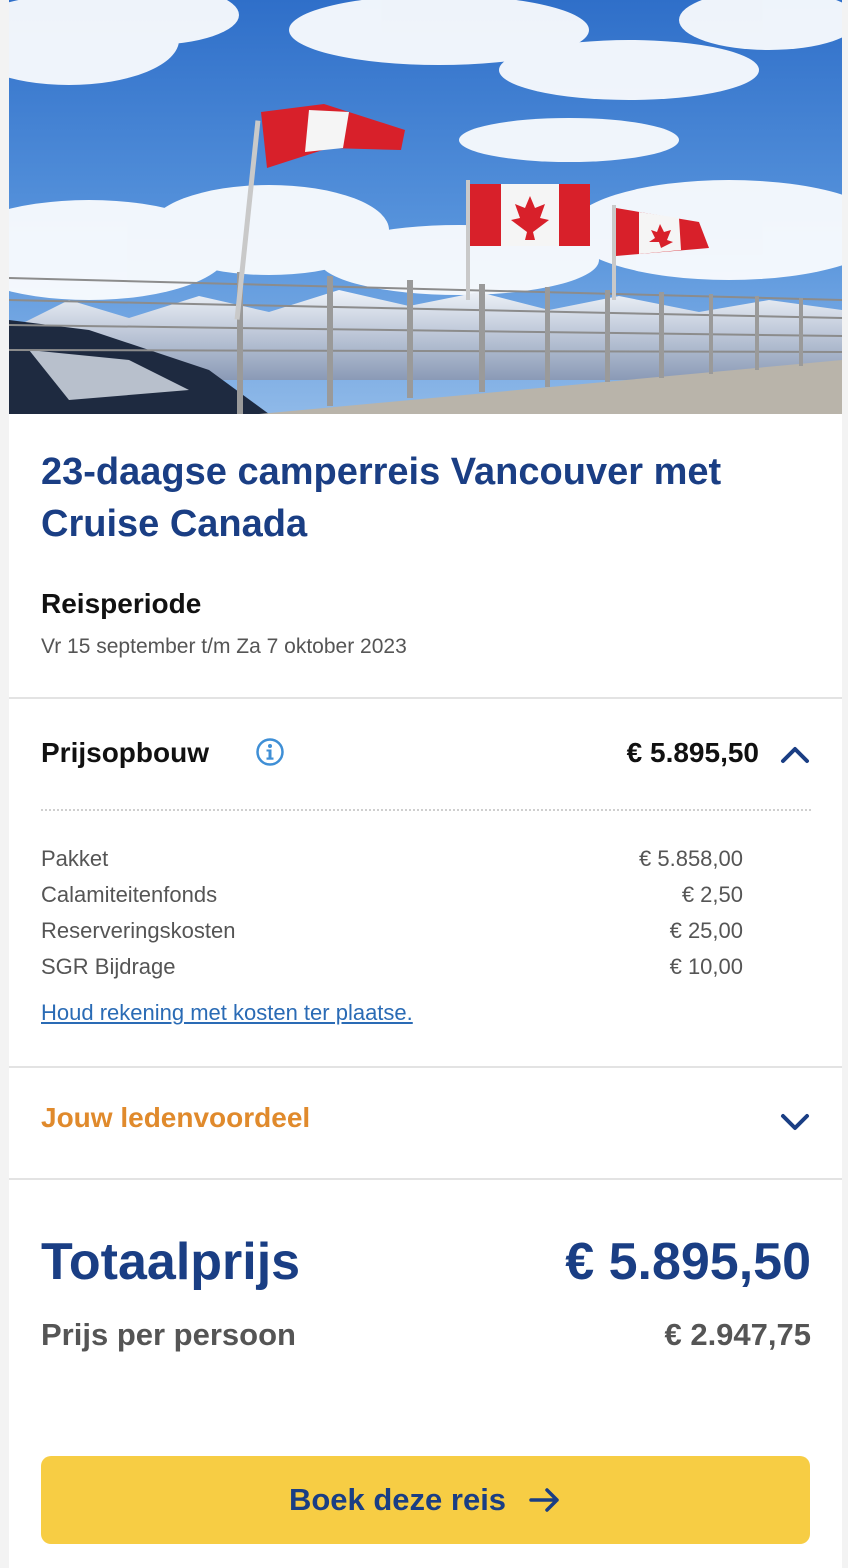  What do you see at coordinates (392, 897) in the screenshot?
I see `breakdown-row: Calamiteitenfonds € 2,50` at bounding box center [392, 897].